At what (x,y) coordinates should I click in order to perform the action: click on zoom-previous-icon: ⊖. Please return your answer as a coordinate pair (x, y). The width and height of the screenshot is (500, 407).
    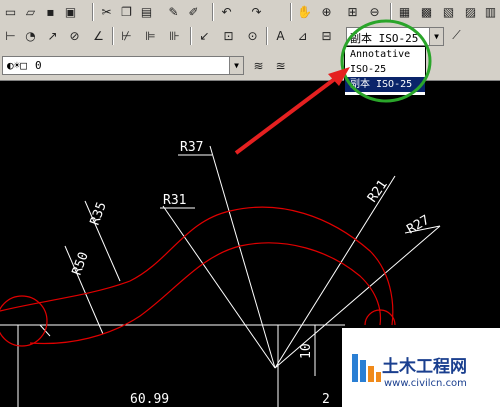
    Looking at the image, I should click on (374, 11).